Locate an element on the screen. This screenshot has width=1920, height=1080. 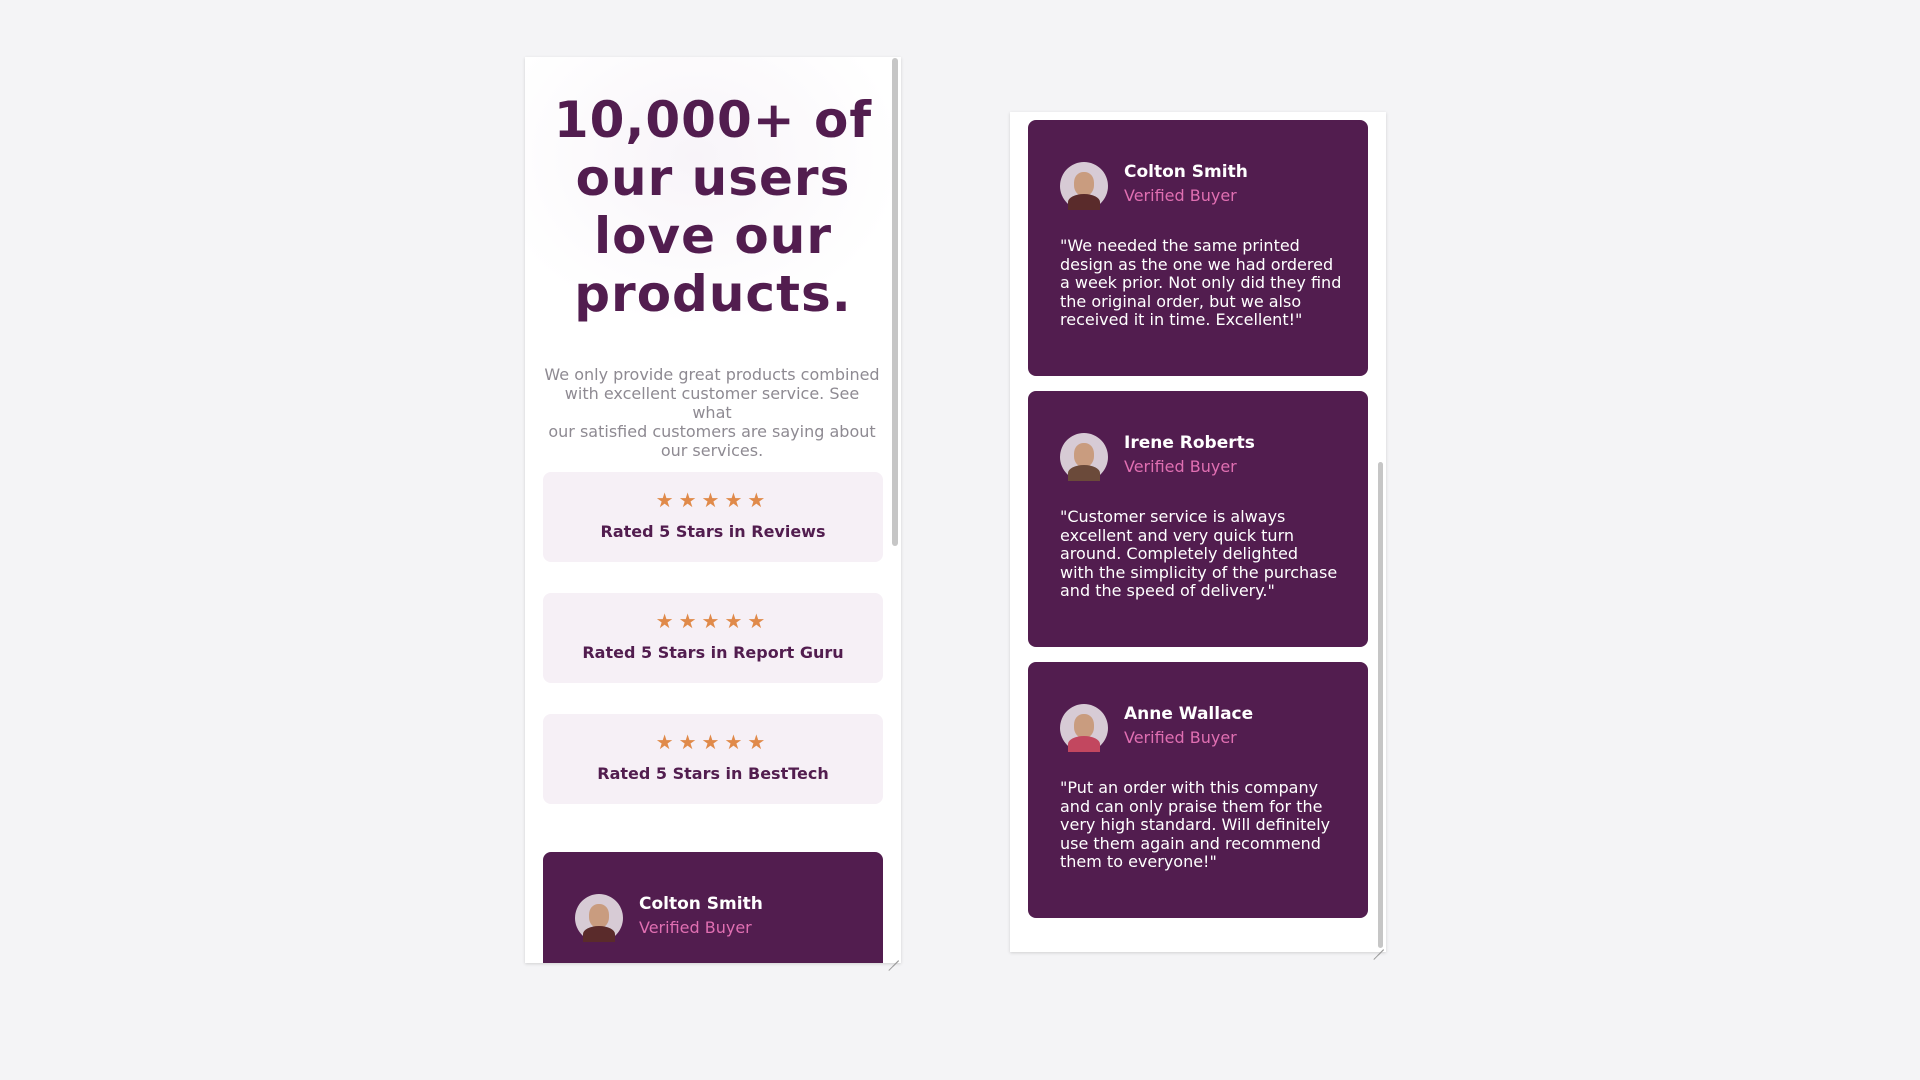
heading-line: products. is located at coordinates (713, 294).